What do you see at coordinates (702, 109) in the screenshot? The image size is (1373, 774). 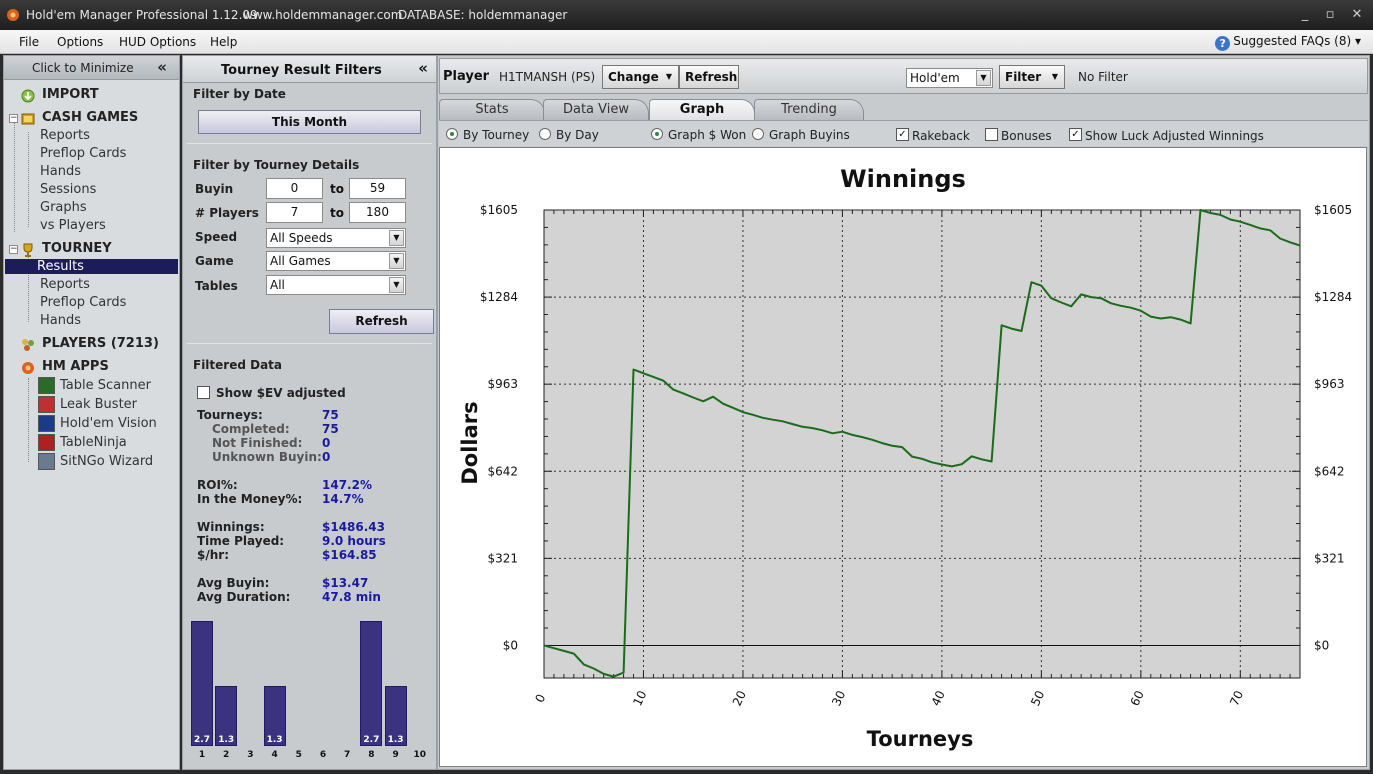 I see `tab-graph: Graph` at bounding box center [702, 109].